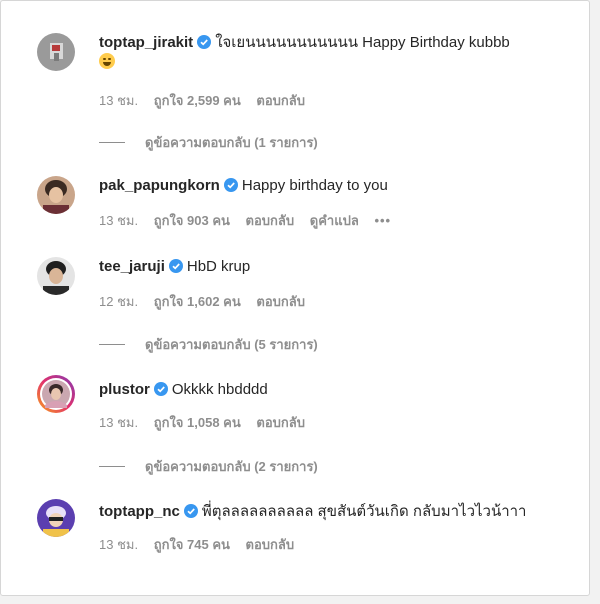 This screenshot has height=604, width=600. What do you see at coordinates (334, 220) in the screenshot?
I see `translate-button: ดูคำแปล` at bounding box center [334, 220].